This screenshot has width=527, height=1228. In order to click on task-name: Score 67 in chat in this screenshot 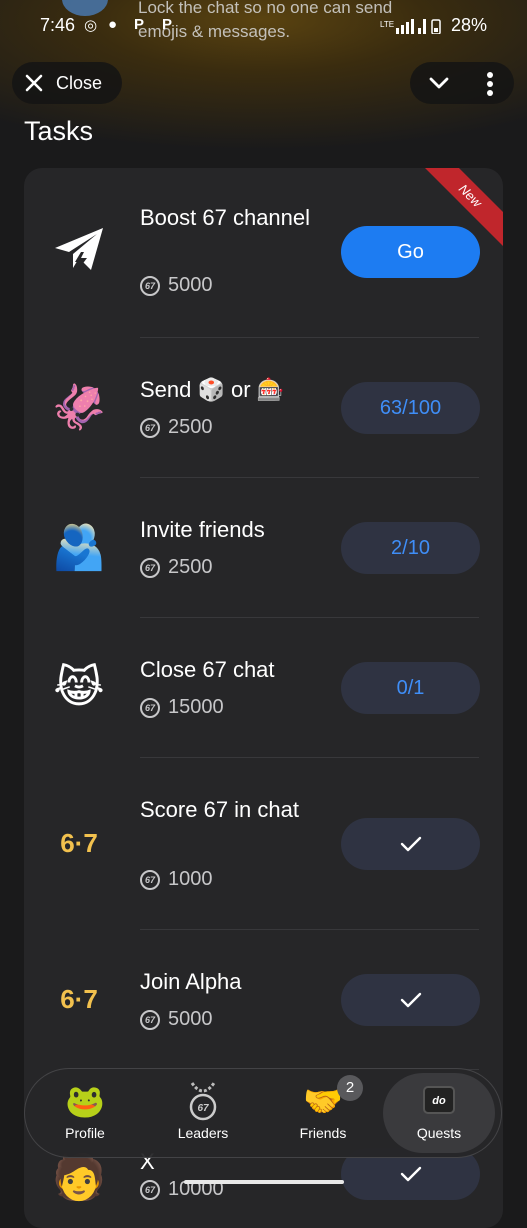, I will do `click(219, 809)`.